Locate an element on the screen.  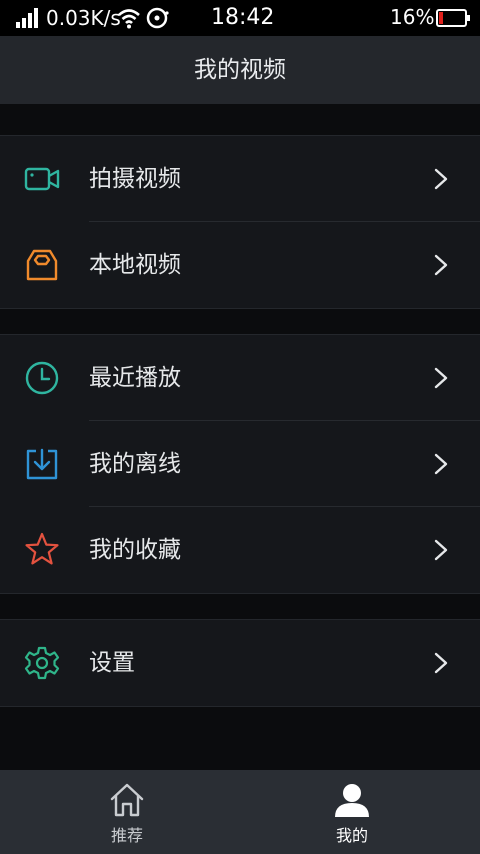
menu-label: 我的离线 is located at coordinates (135, 464).